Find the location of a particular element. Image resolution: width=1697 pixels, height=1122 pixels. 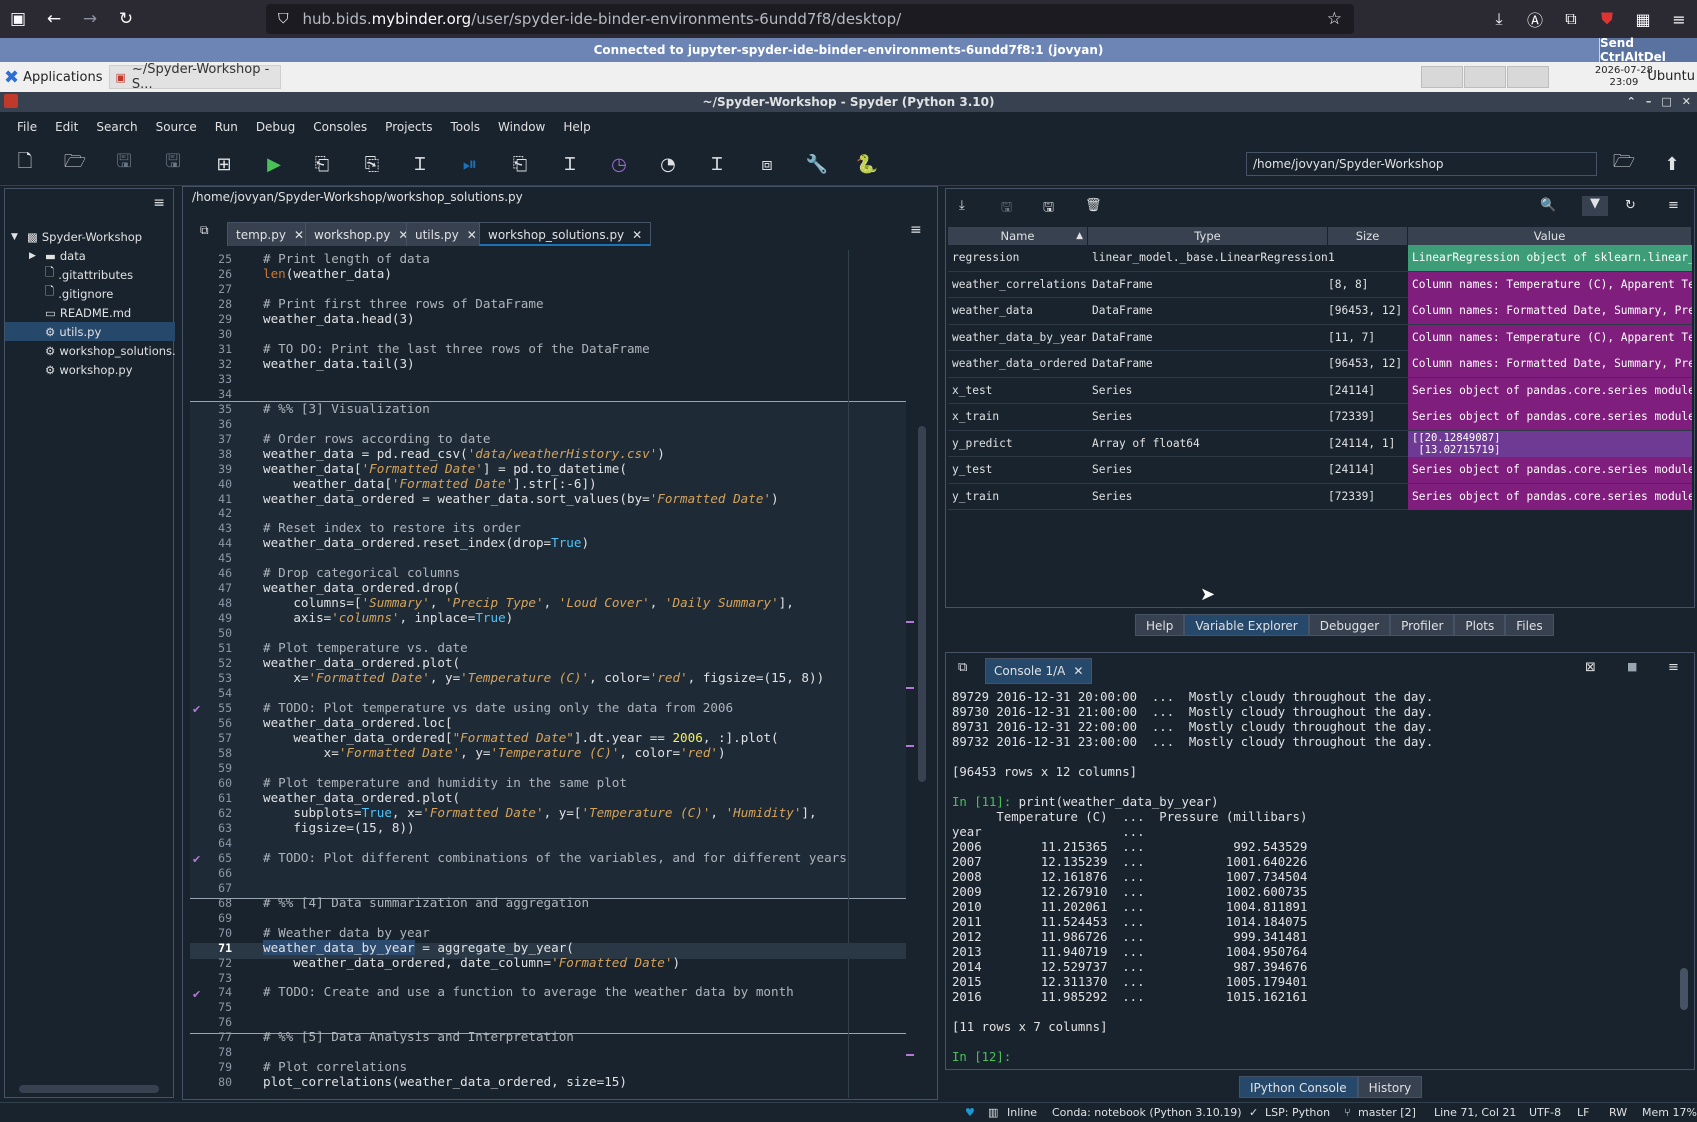

window-maximize-icon: □ is located at coordinates (1666, 102).